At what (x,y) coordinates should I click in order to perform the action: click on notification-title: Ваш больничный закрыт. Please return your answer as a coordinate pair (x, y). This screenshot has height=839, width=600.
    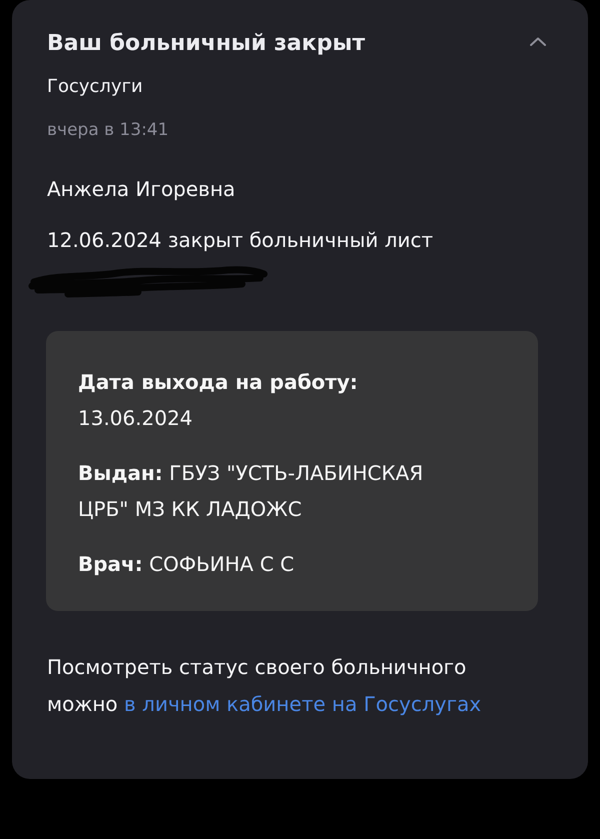
    Looking at the image, I should click on (206, 44).